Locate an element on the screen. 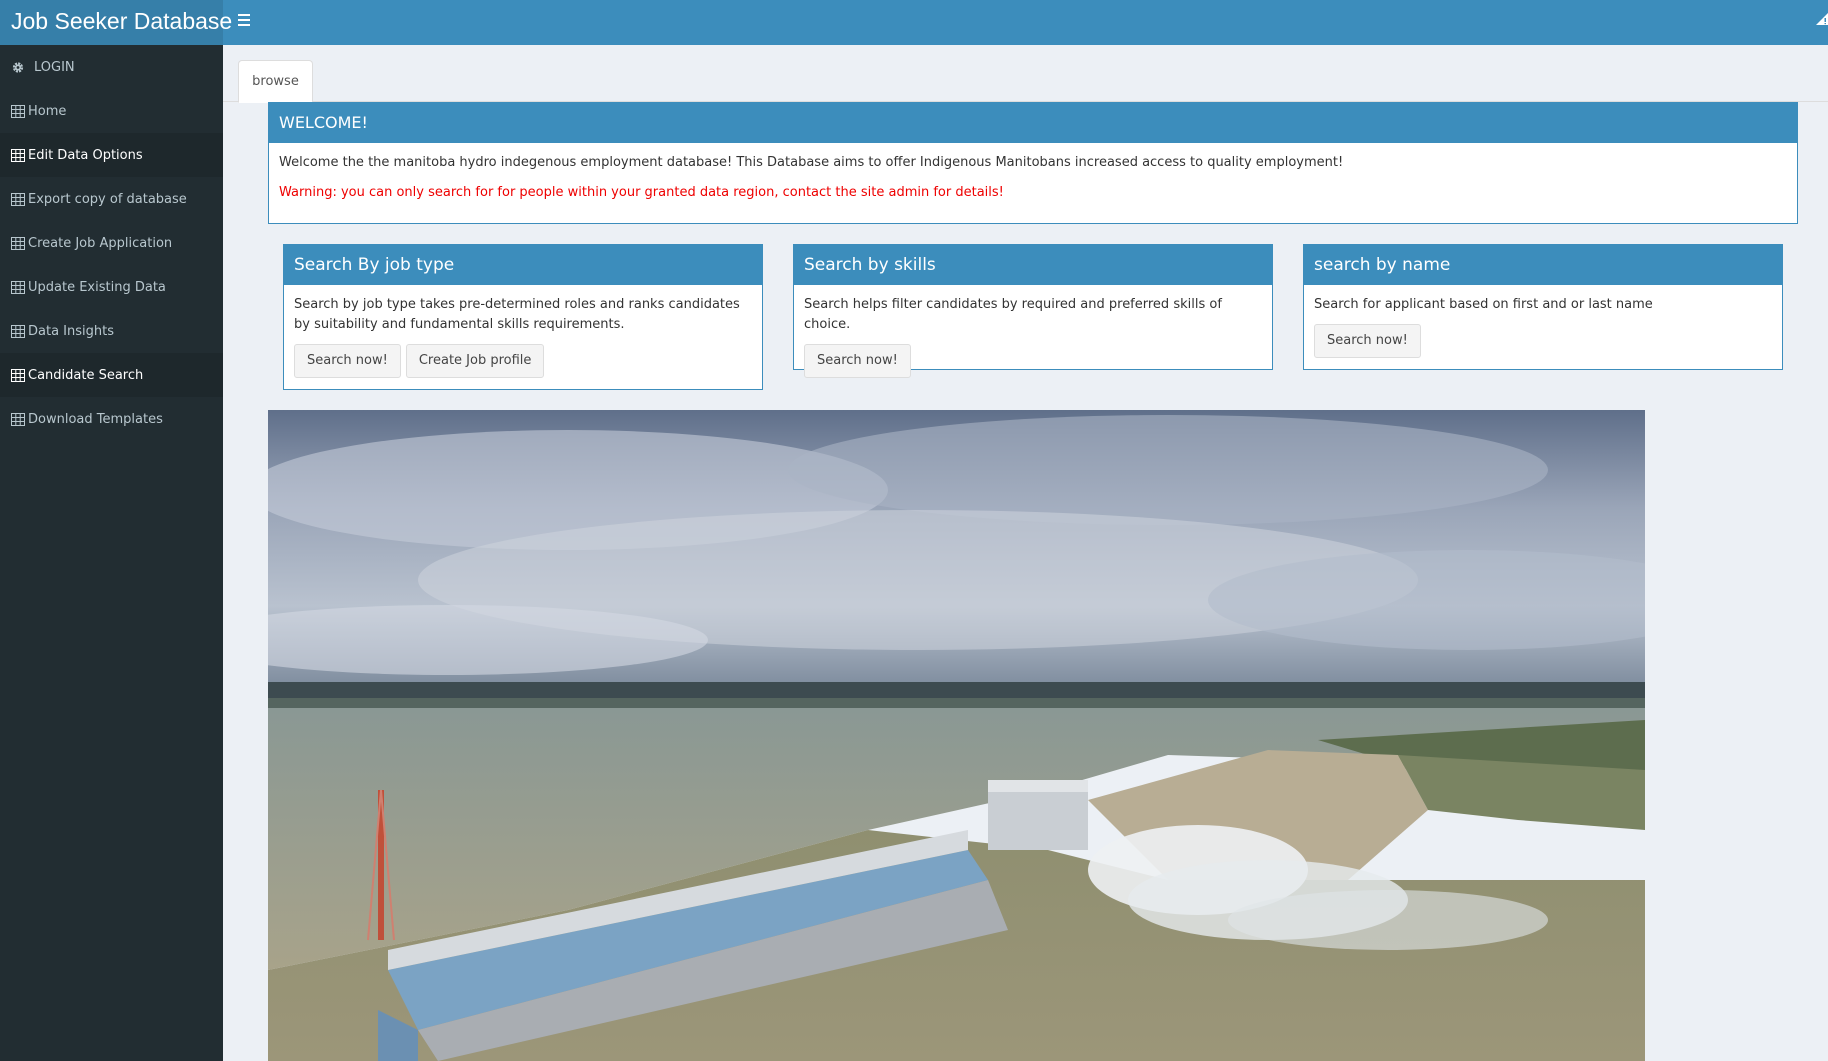 The width and height of the screenshot is (1828, 1061). top-header: Job Seeker Database is located at coordinates (914, 22).